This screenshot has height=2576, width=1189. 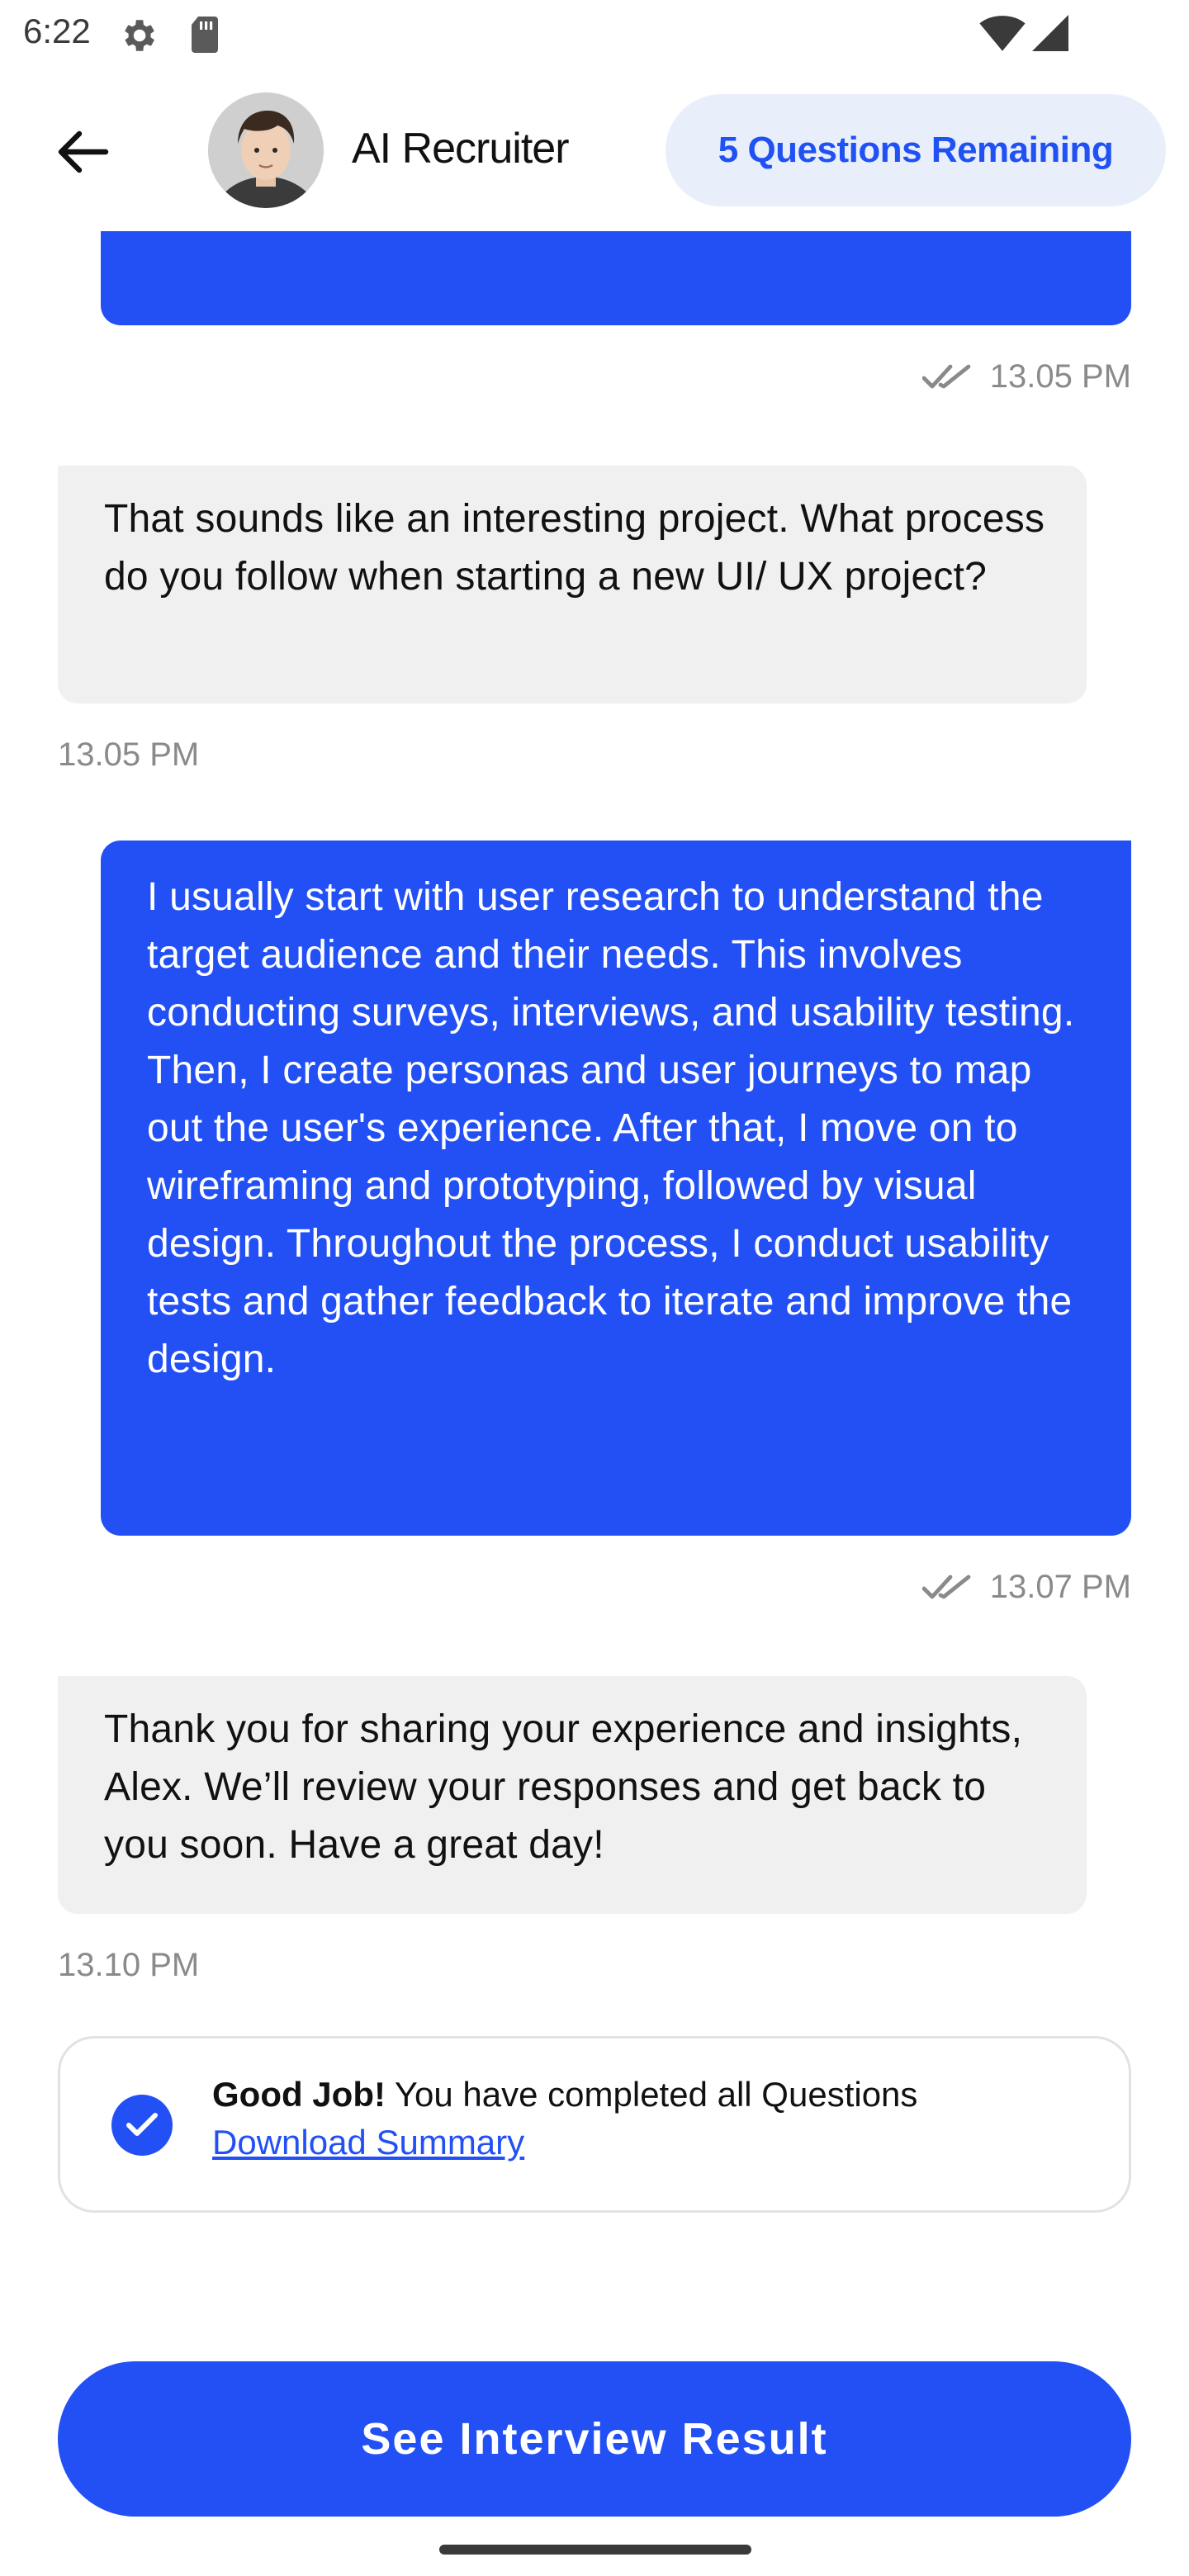 I want to click on questions-remaining-label: 5 Questions Remaining, so click(x=916, y=150).